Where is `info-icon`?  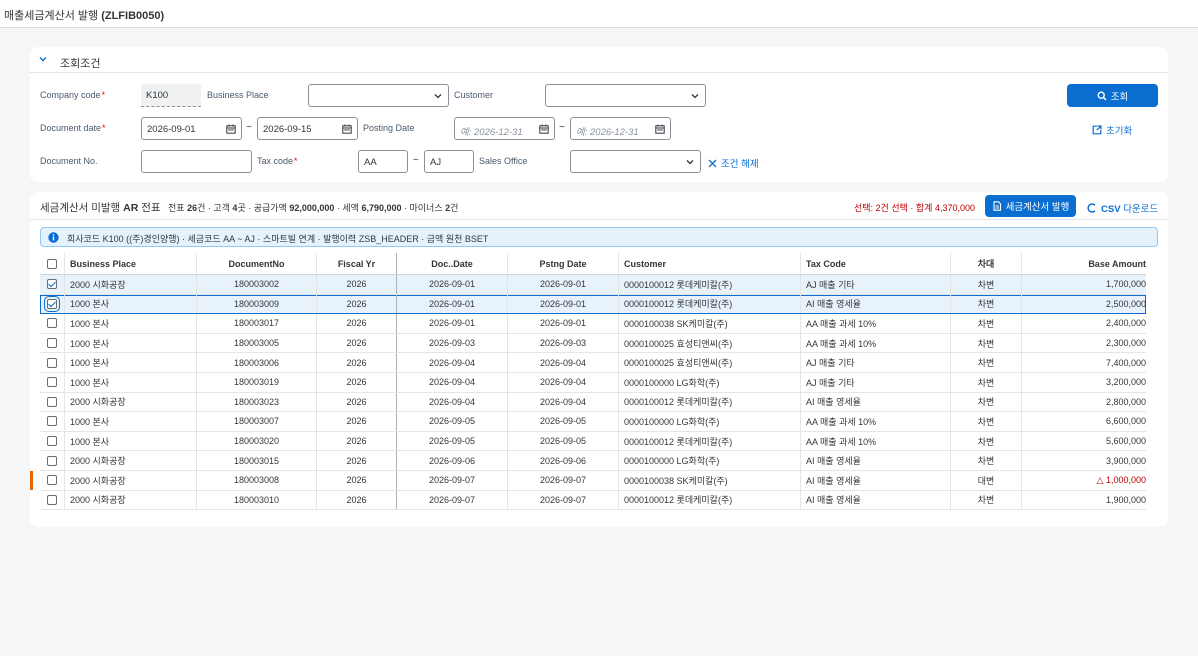
info-icon is located at coordinates (53, 237).